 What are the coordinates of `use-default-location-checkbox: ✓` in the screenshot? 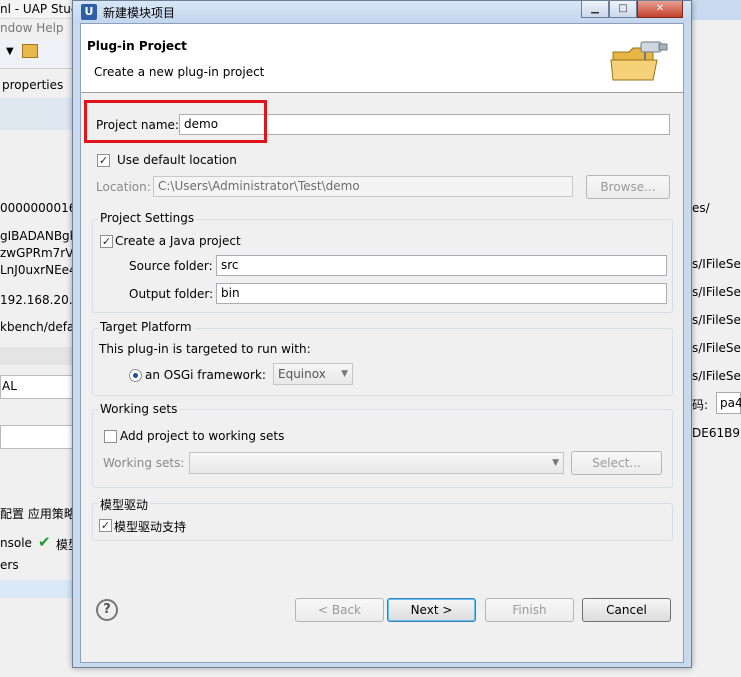 It's located at (103, 160).